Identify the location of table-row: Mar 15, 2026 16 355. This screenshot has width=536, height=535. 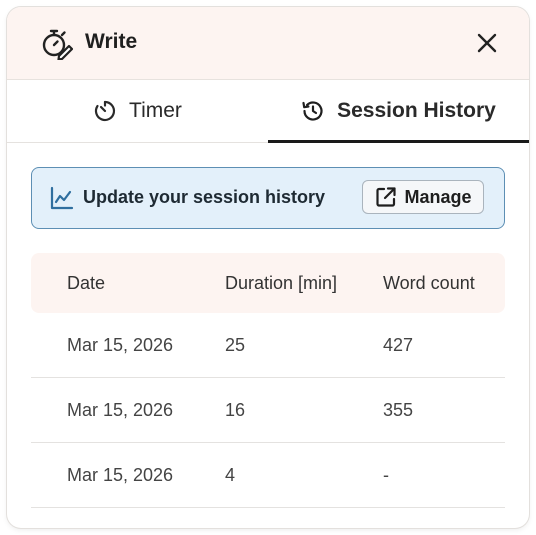
(268, 410).